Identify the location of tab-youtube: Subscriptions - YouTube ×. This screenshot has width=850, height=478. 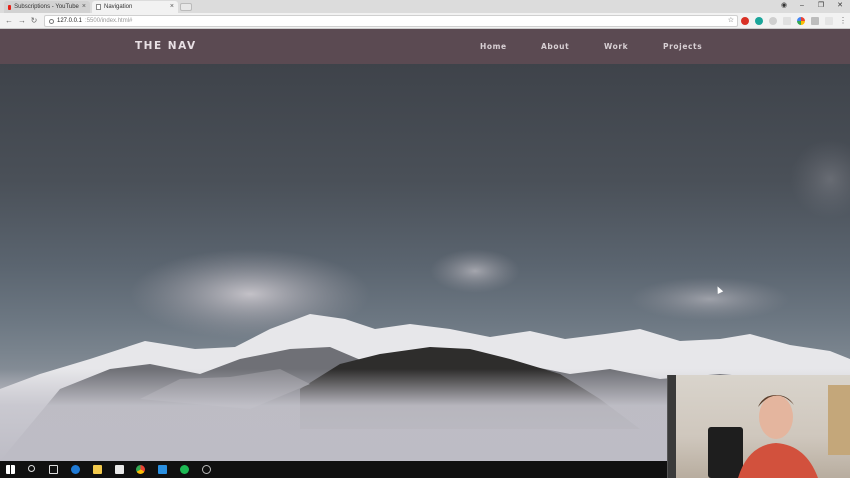
(47, 7).